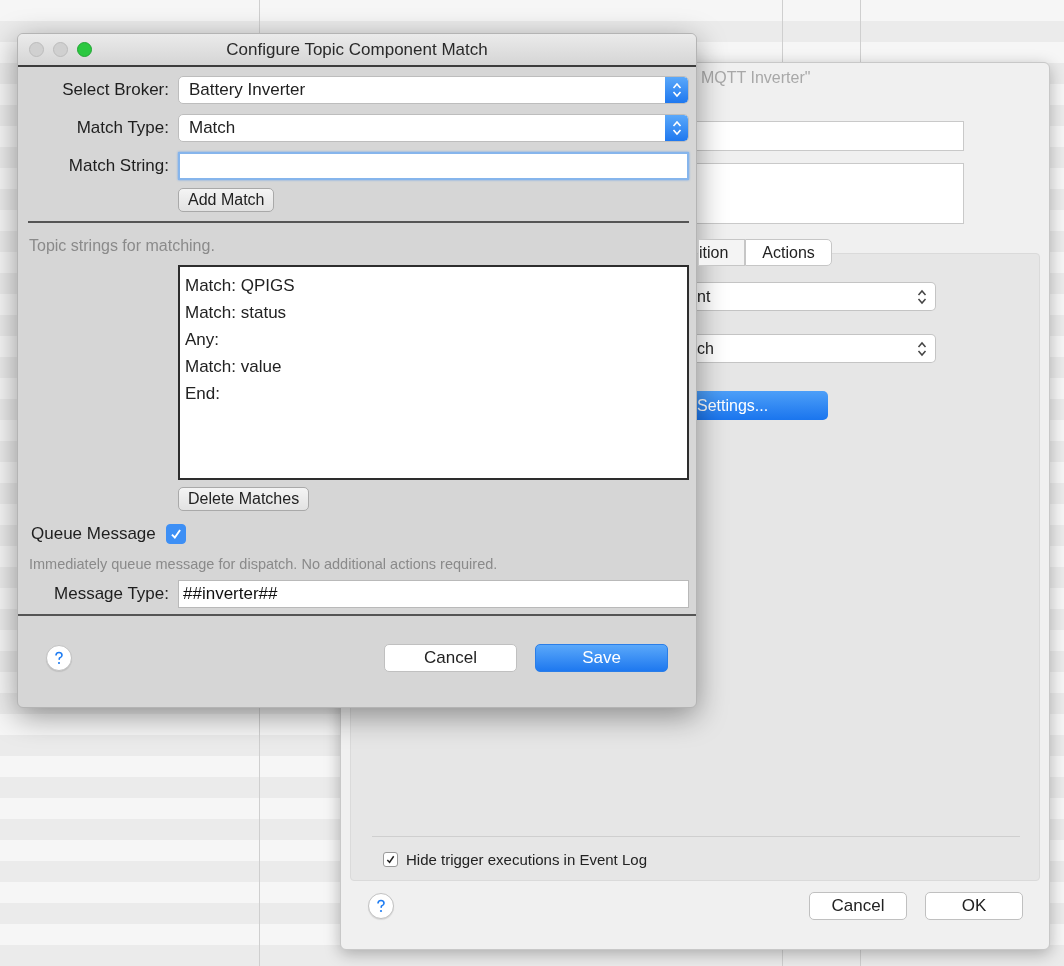  Describe the element at coordinates (84, 49) in the screenshot. I see `zoom-button` at that location.